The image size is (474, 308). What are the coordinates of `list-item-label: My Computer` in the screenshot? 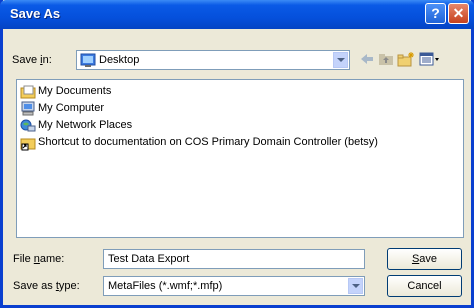 It's located at (71, 108).